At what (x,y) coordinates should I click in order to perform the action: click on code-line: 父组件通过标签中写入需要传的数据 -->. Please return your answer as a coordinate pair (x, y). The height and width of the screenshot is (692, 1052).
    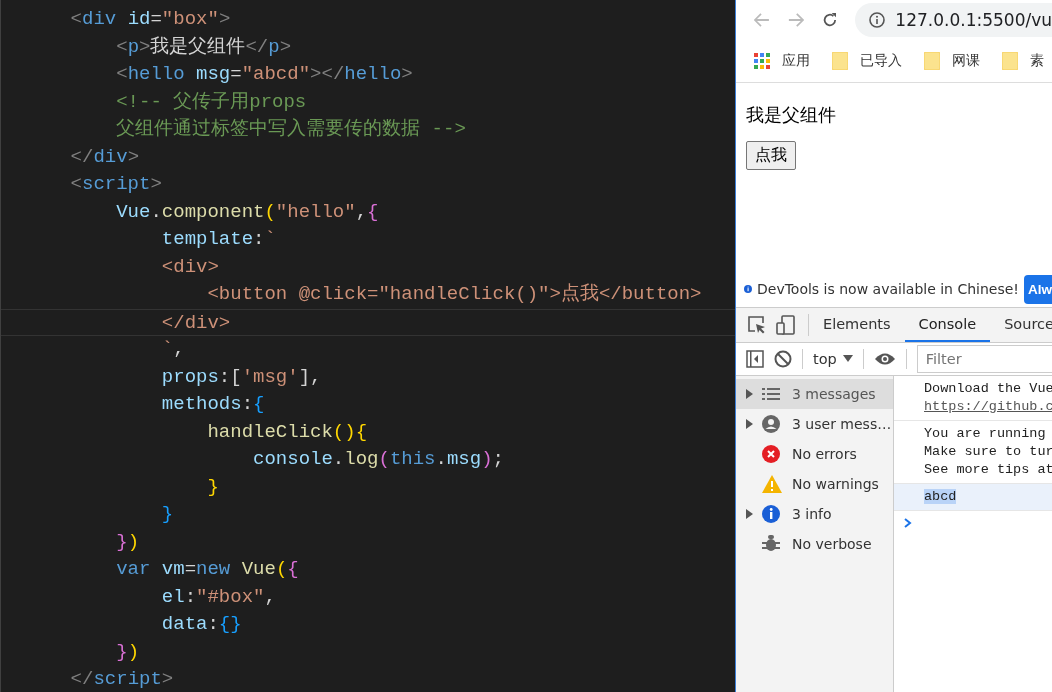
    Looking at the image, I should click on (291, 129).